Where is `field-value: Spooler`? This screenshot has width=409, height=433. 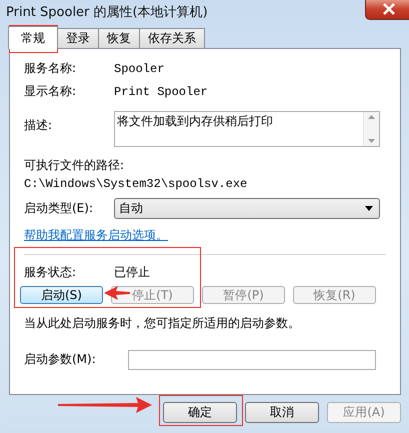
field-value: Spooler is located at coordinates (139, 69).